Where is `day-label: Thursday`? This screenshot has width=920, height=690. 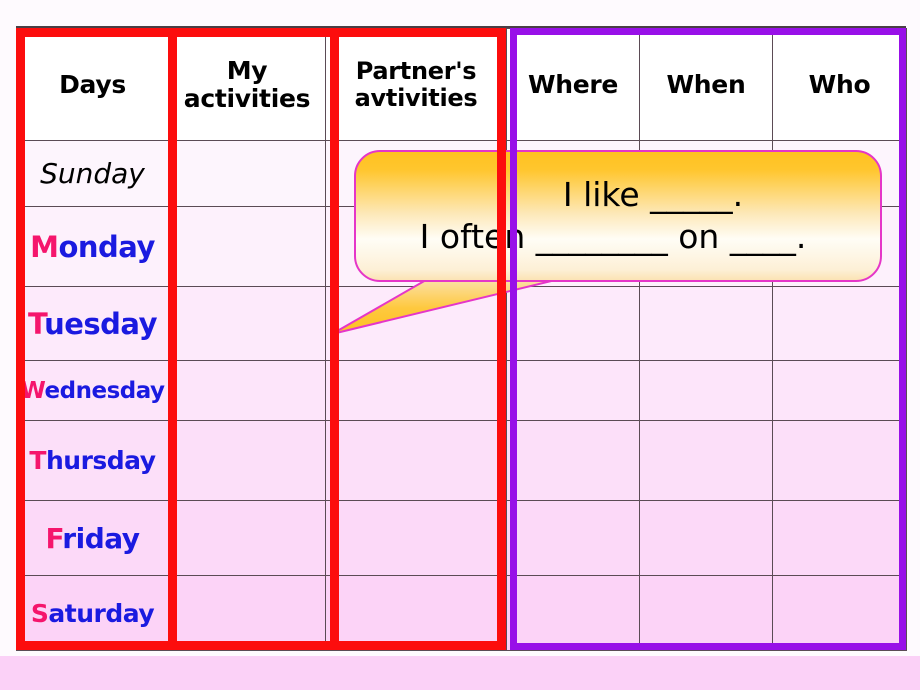 day-label: Thursday is located at coordinates (92, 460).